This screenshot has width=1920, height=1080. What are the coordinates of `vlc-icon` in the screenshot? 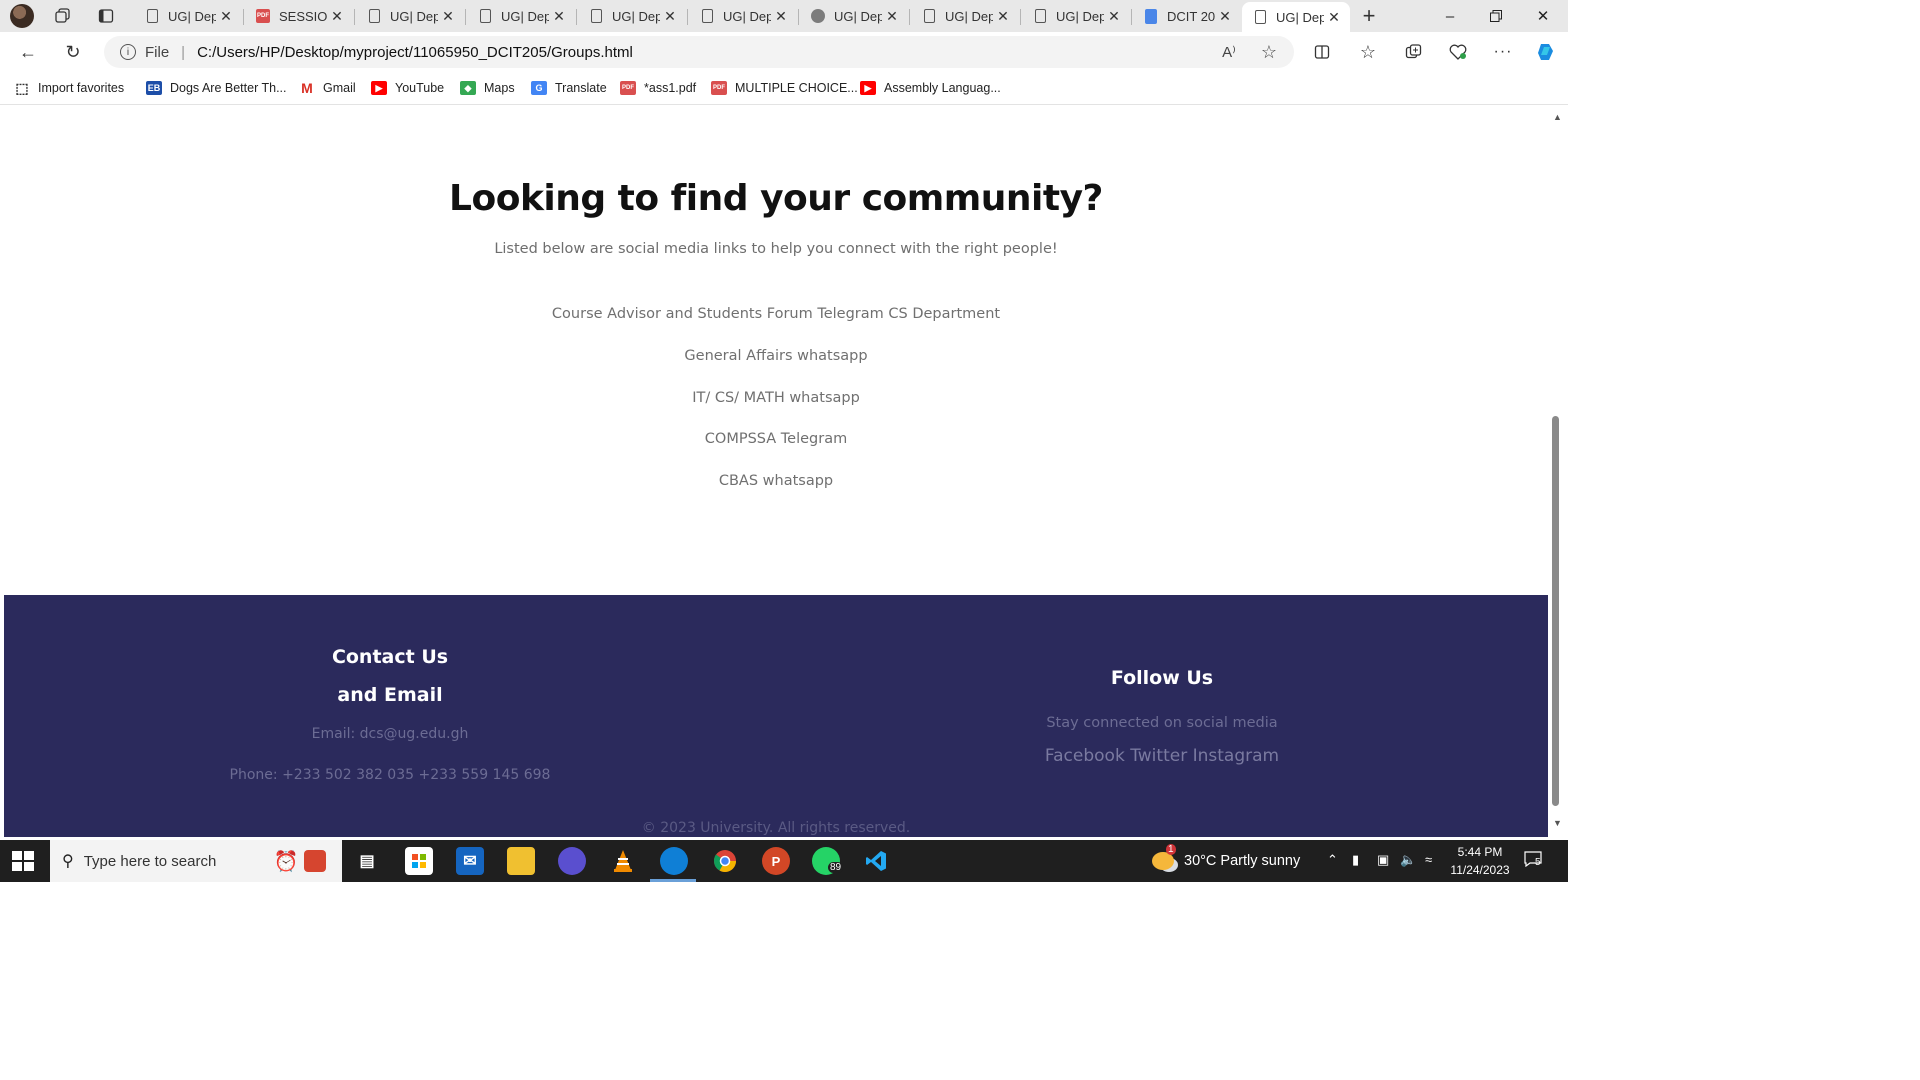 It's located at (623, 861).